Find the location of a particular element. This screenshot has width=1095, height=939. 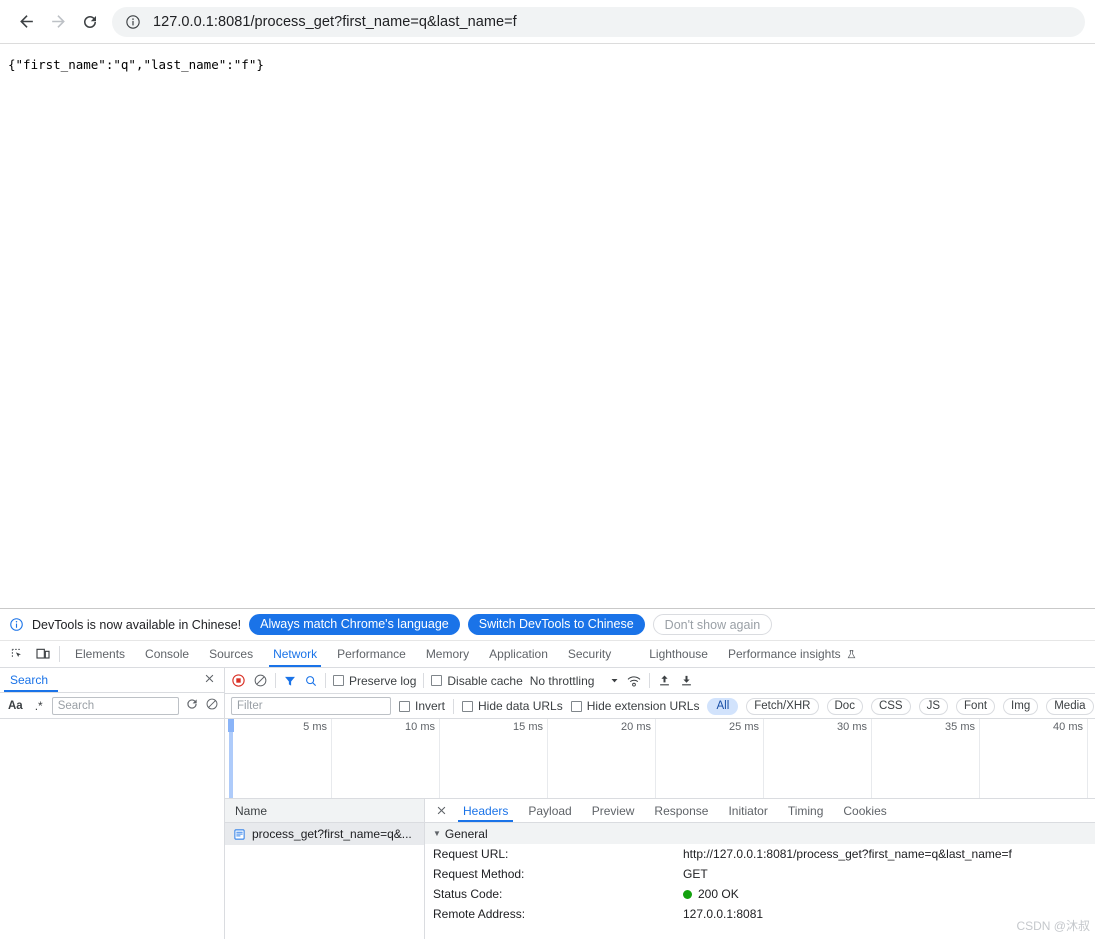

network-controls-toolbar: Preserve log Disable cache No throttling is located at coordinates (660, 681).